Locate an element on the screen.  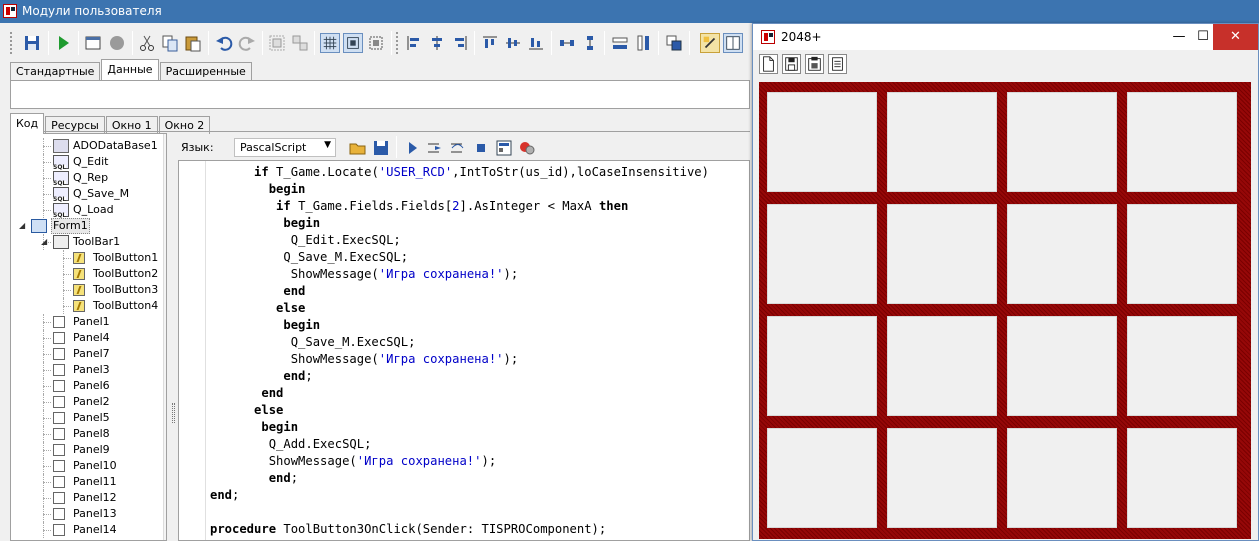
cut-icon is located at coordinates (147, 43).